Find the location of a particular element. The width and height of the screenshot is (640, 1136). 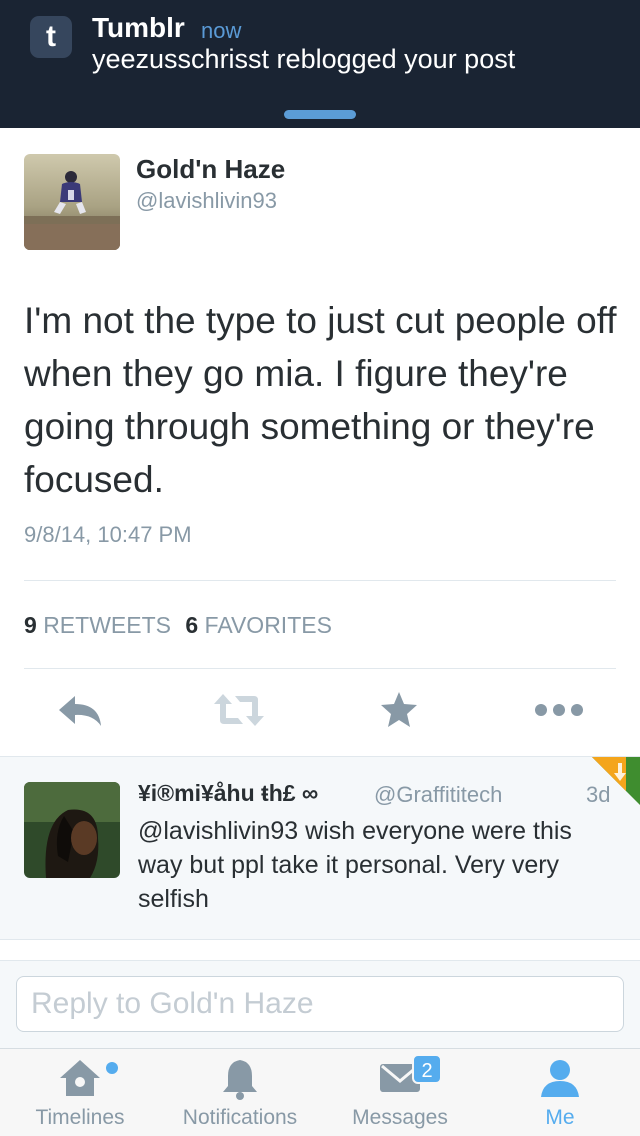

retweets-stat: 9 RETWEETS is located at coordinates (97, 625).